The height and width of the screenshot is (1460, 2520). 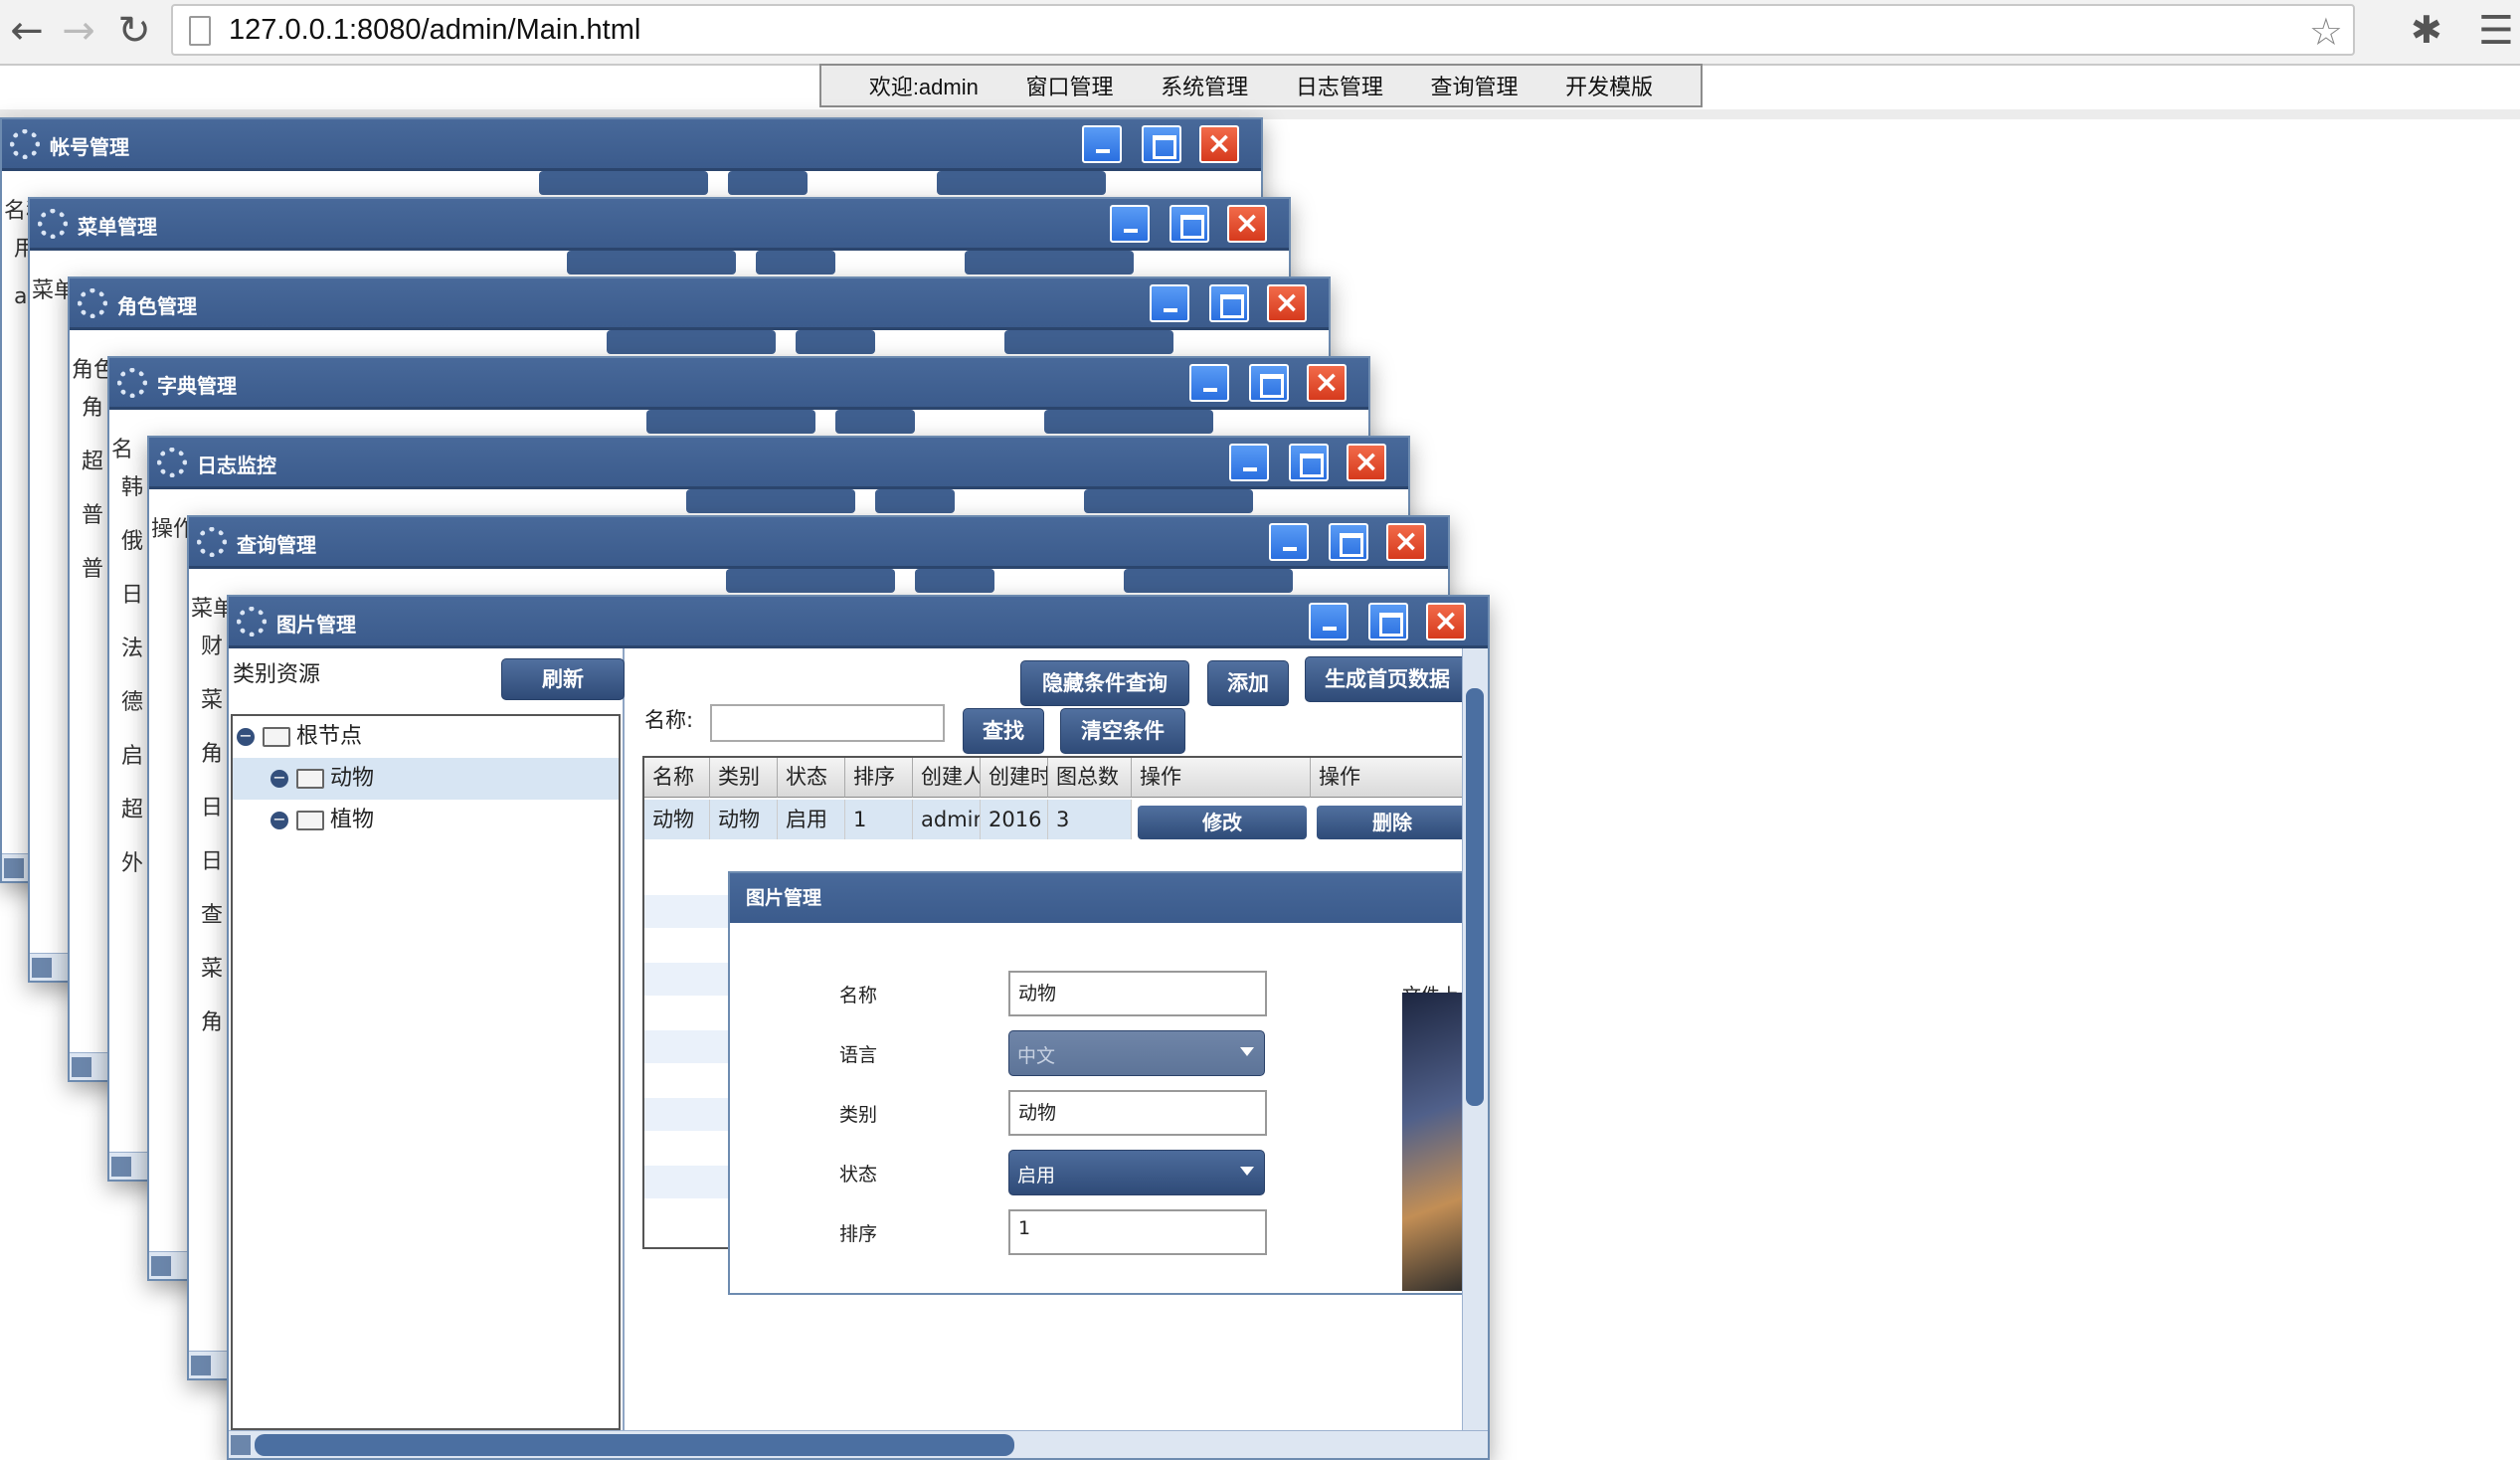 I want to click on menu-query: 查询管理, so click(x=1474, y=85).